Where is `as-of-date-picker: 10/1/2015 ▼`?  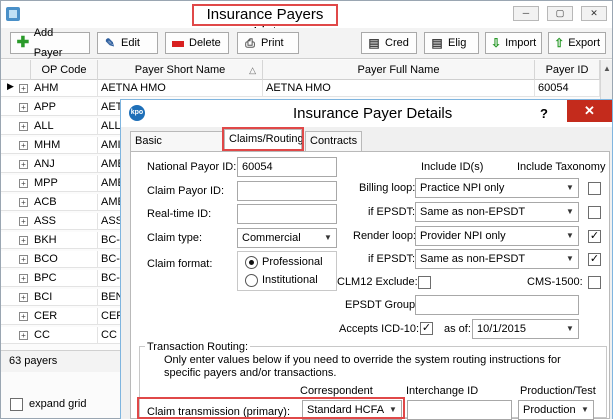
as-of-date-picker: 10/1/2015 ▼ is located at coordinates (525, 329).